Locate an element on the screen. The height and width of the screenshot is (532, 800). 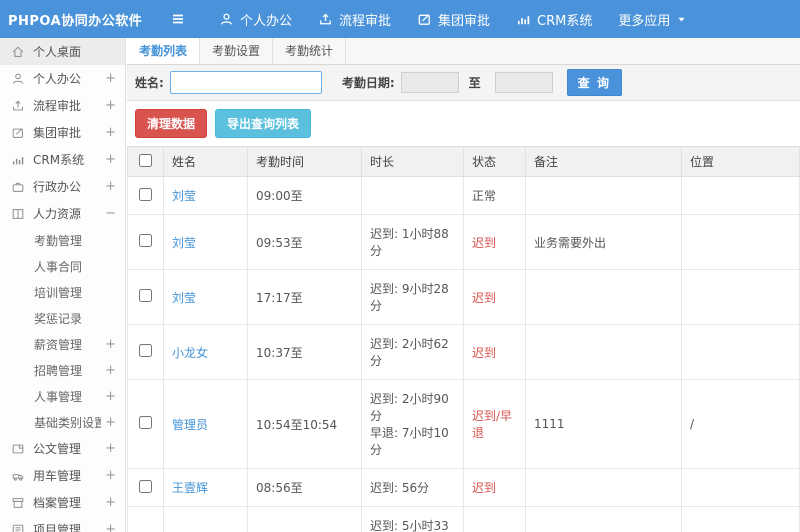
row-status: 迟到/早退 is located at coordinates (494, 519).